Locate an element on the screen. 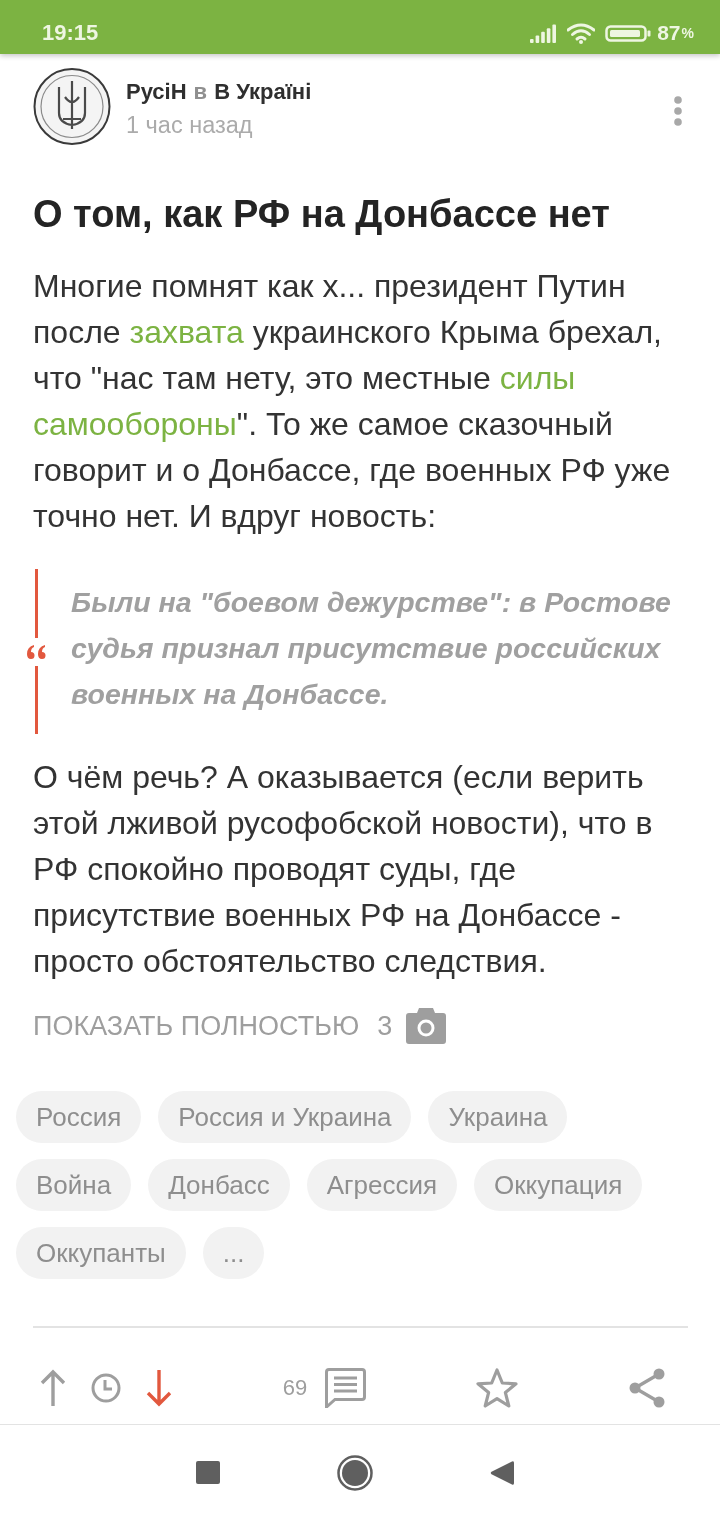  text-link: самообороны is located at coordinates (135, 424).